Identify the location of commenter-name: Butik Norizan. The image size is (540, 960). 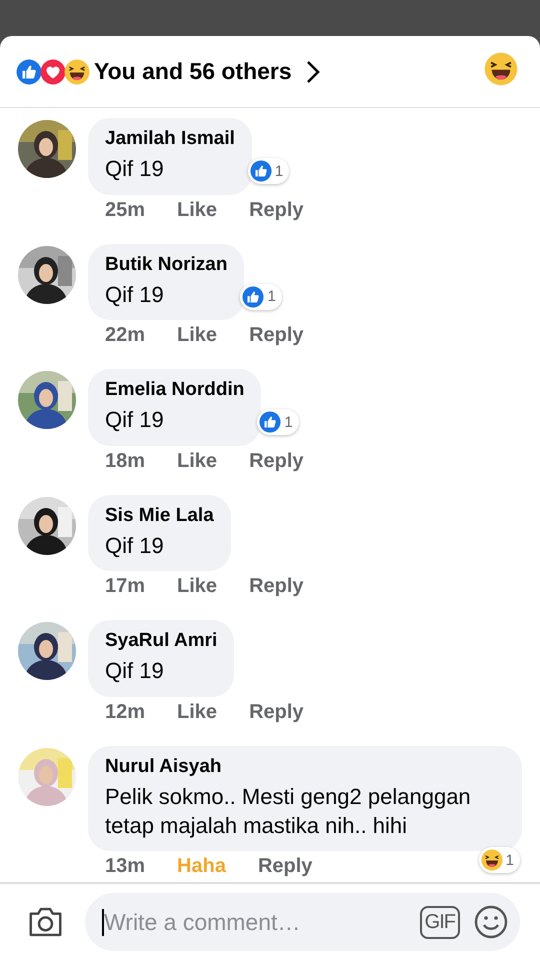
(166, 265).